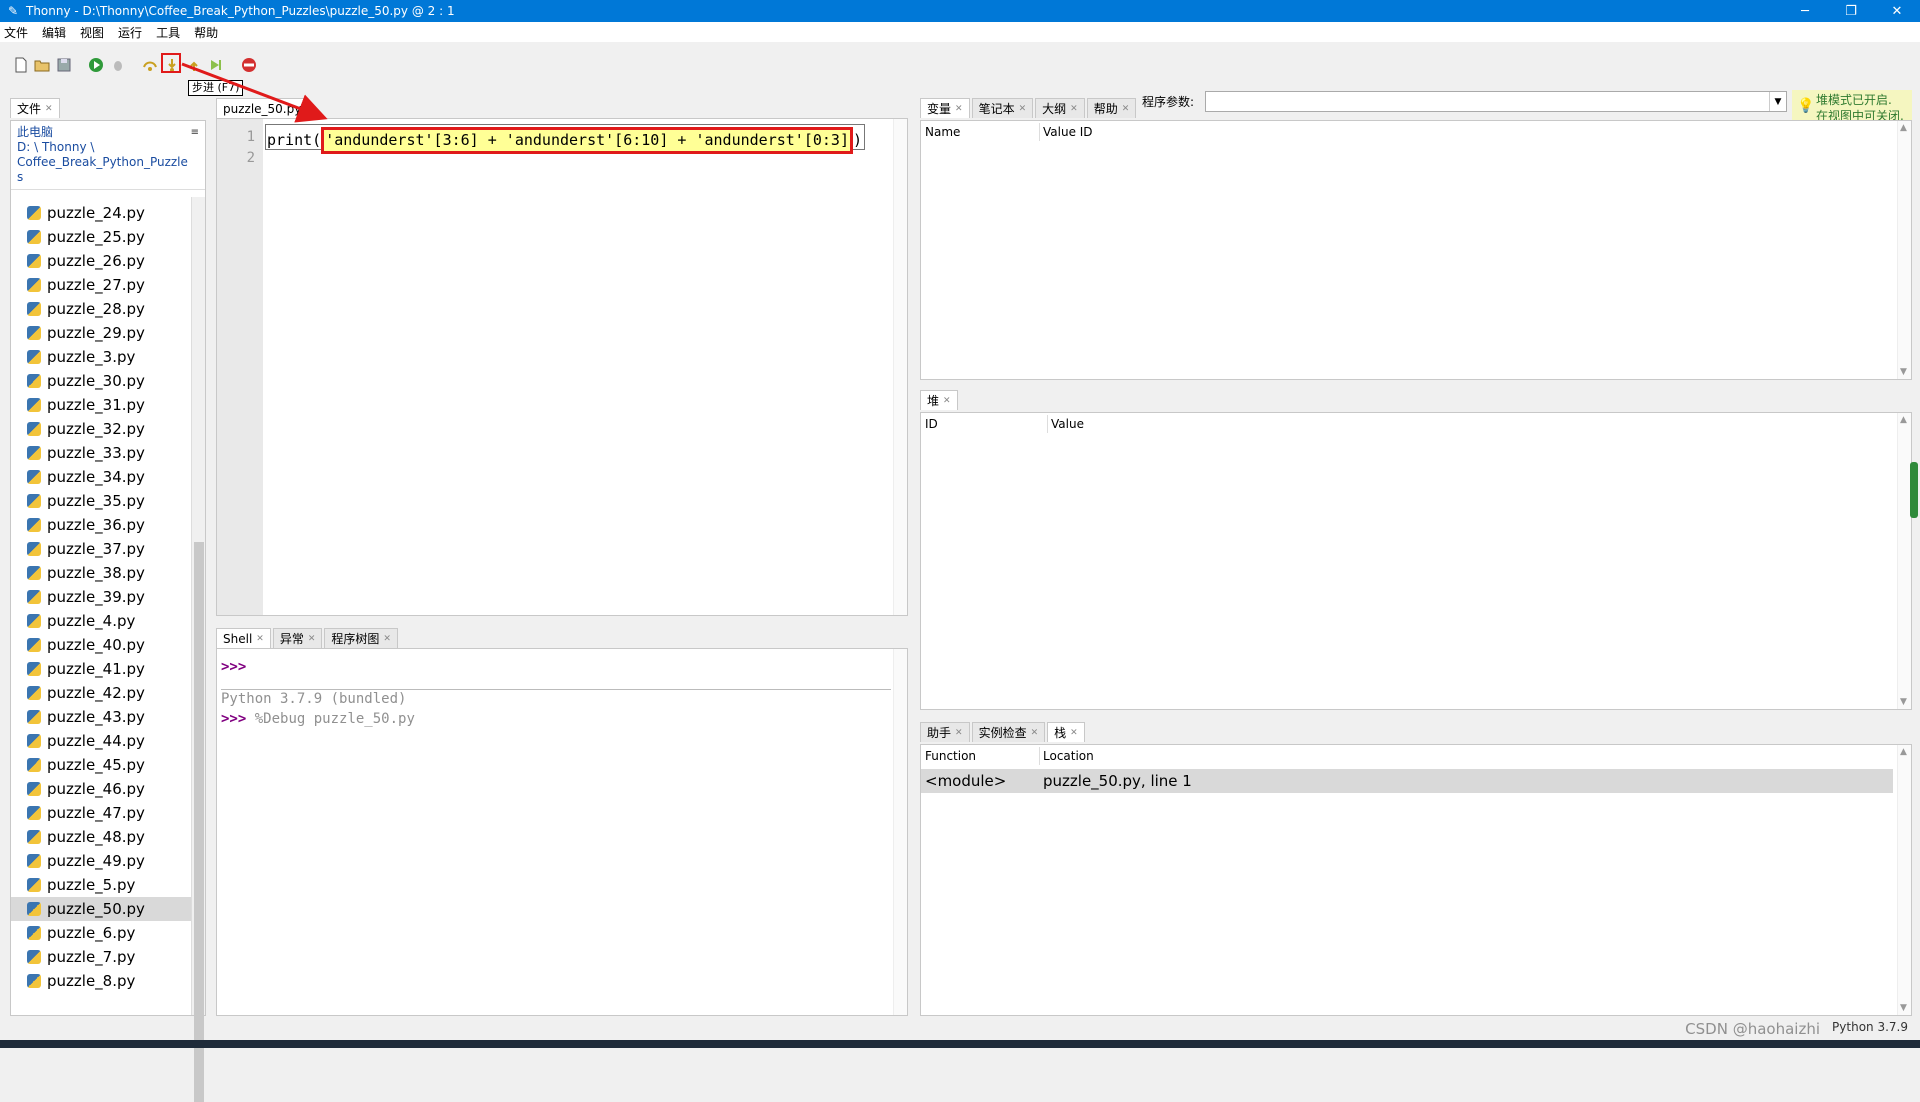 This screenshot has width=1920, height=1102. Describe the element at coordinates (1904, 561) in the screenshot. I see `heap-scrollbar: ▲ ▼` at that location.